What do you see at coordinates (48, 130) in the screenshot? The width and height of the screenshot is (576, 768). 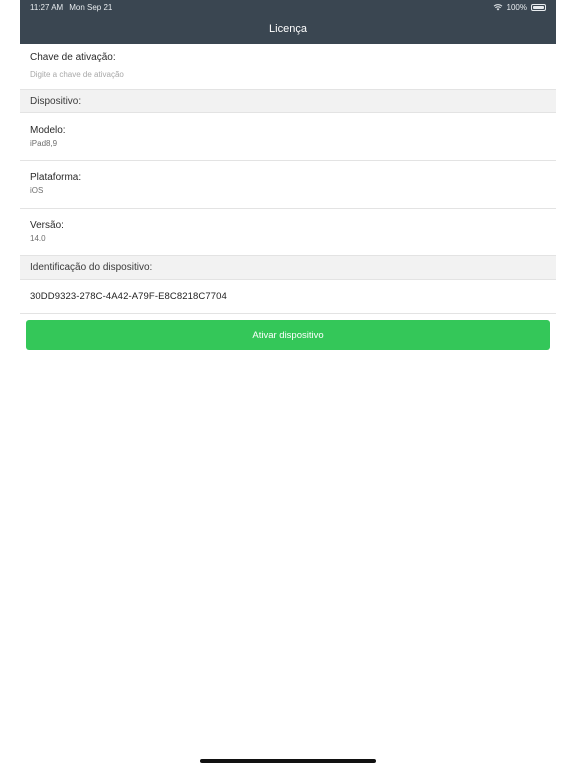 I see `model-label: Modelo:` at bounding box center [48, 130].